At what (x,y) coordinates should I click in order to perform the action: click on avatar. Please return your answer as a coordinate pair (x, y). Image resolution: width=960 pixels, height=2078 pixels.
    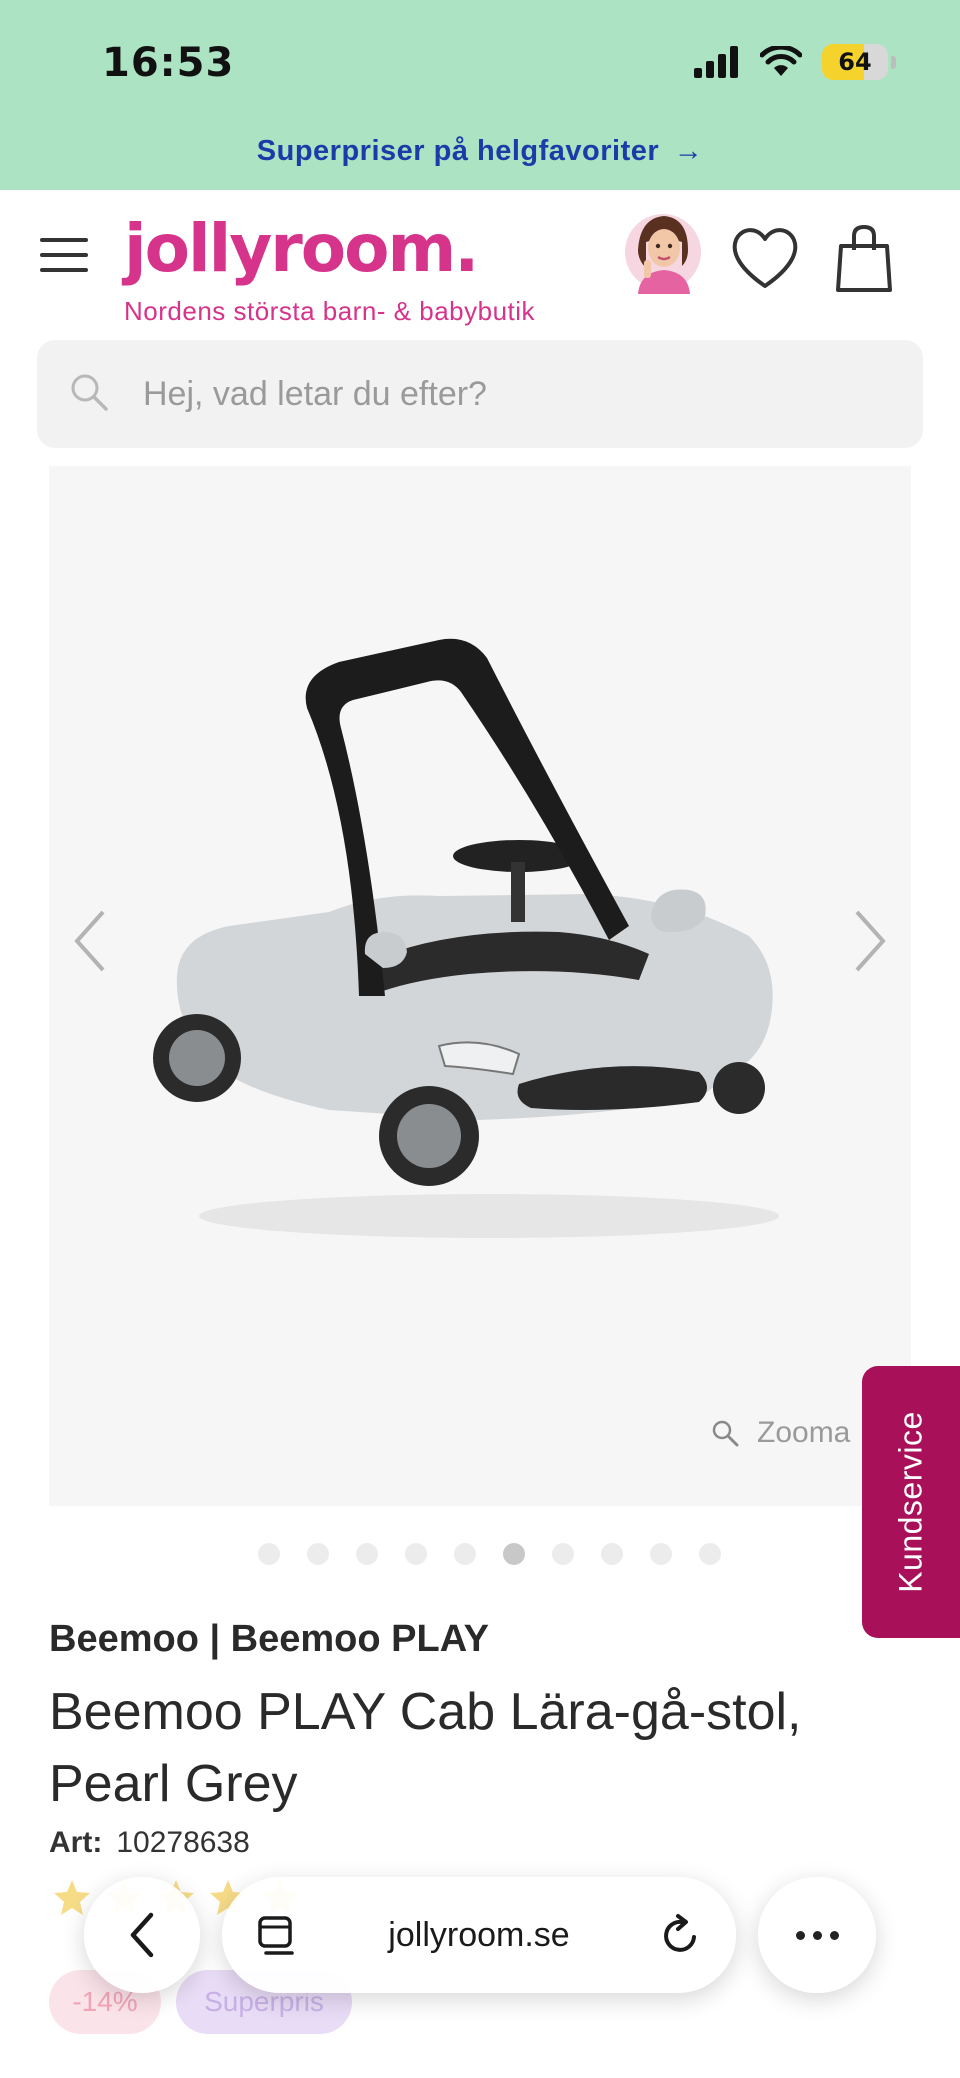
    Looking at the image, I should click on (663, 250).